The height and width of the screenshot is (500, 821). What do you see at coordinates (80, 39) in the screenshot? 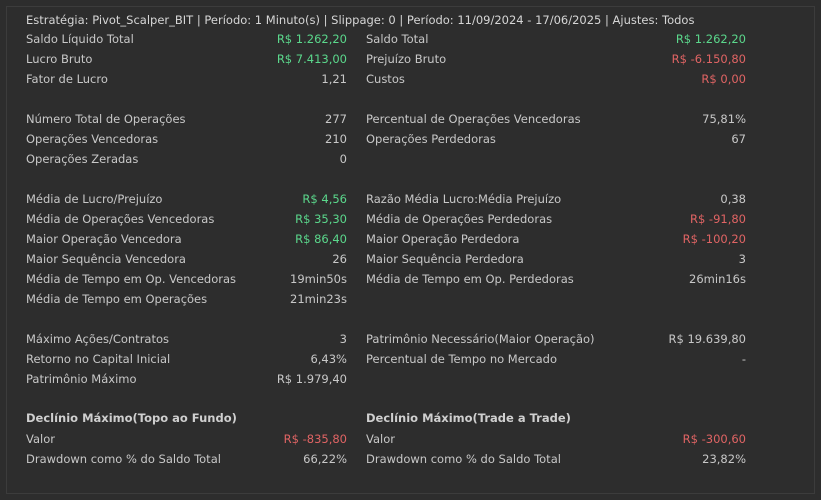
I see `stat-label: Saldo Líquido Total` at bounding box center [80, 39].